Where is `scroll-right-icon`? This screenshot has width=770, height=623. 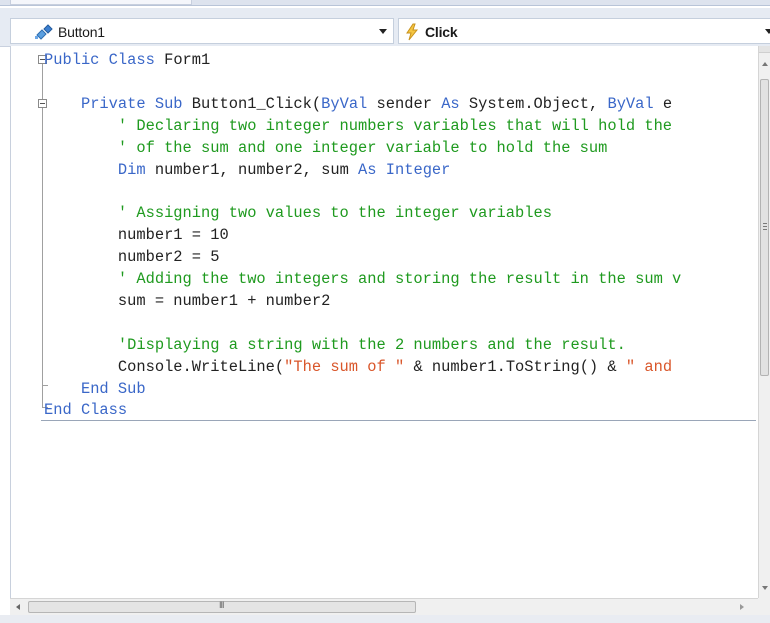
scroll-right-icon is located at coordinates (742, 607).